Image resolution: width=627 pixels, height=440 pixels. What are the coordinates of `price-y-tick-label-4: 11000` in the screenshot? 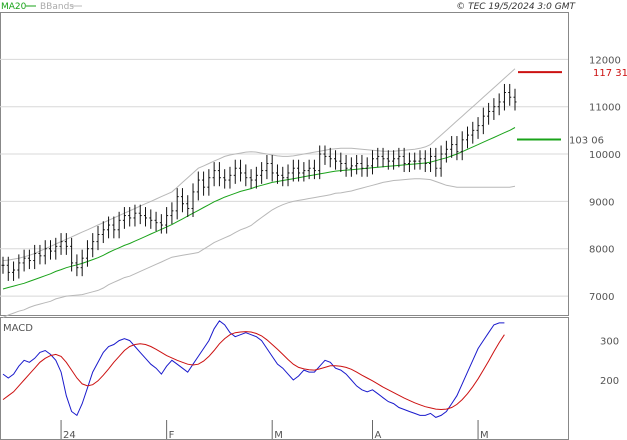 It's located at (605, 108).